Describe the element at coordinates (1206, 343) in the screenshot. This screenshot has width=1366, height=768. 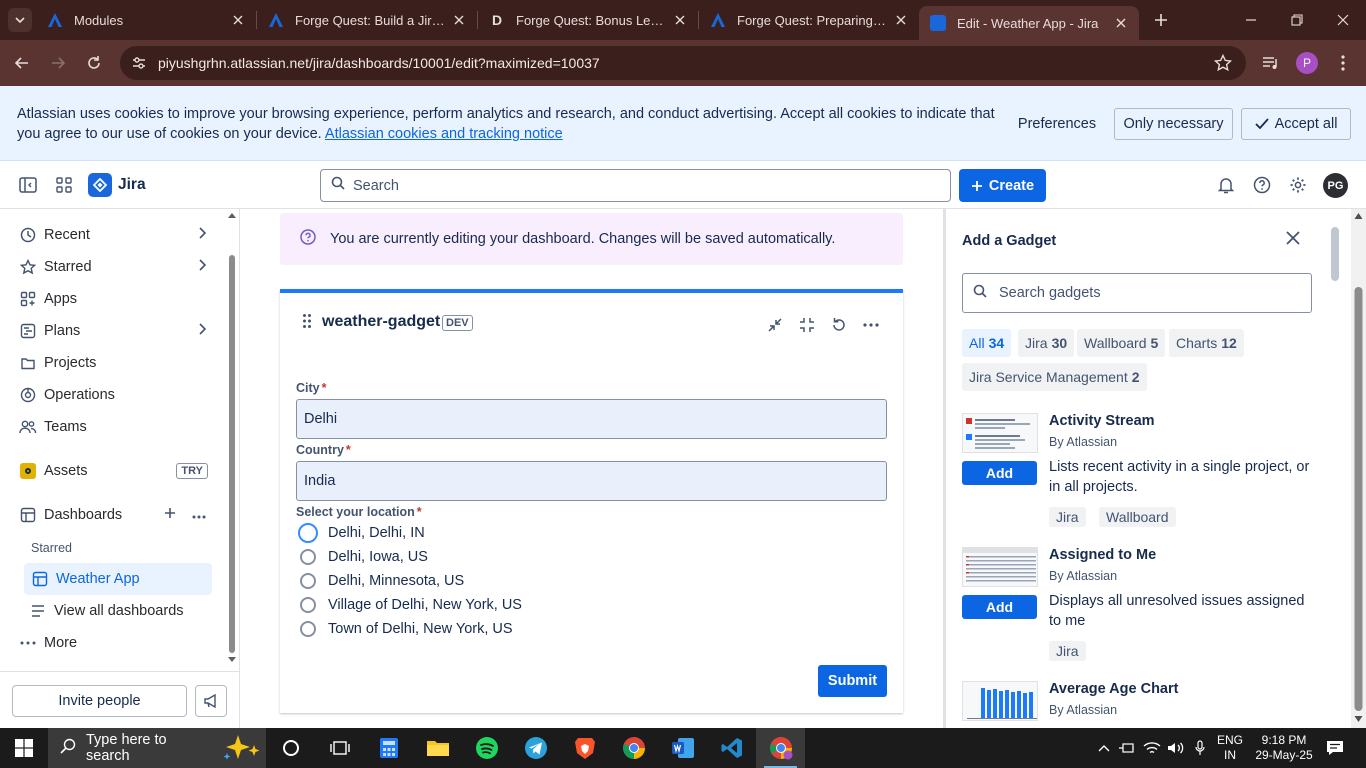
I see `filter-chip-charts: Charts 12` at that location.